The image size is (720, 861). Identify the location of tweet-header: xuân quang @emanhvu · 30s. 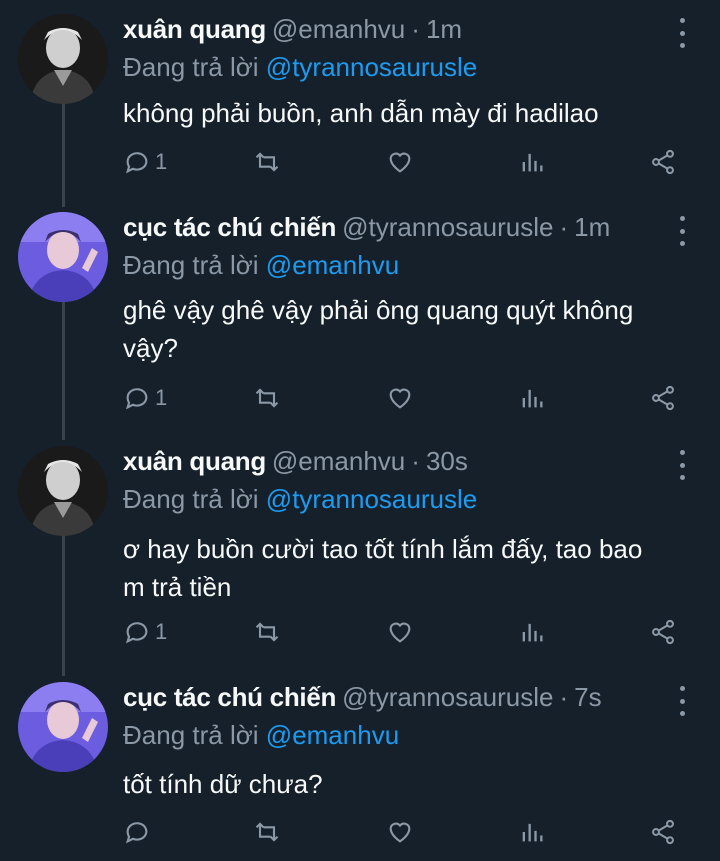
(295, 464).